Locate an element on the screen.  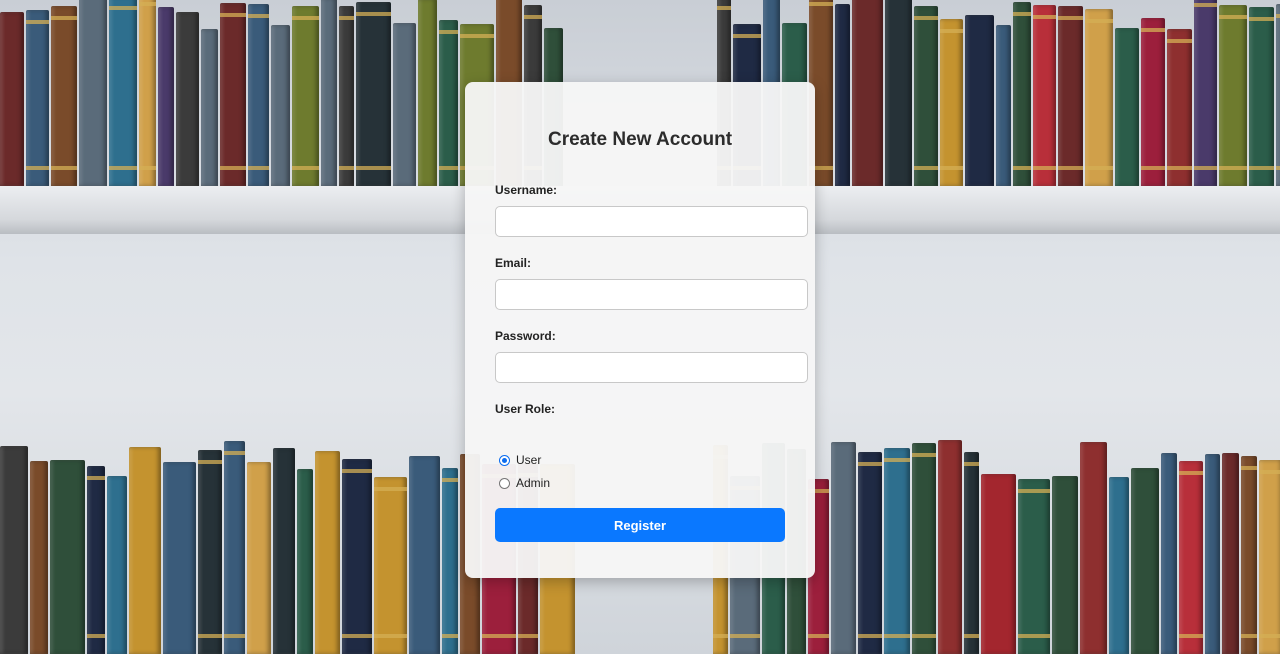
email-input is located at coordinates (651, 294).